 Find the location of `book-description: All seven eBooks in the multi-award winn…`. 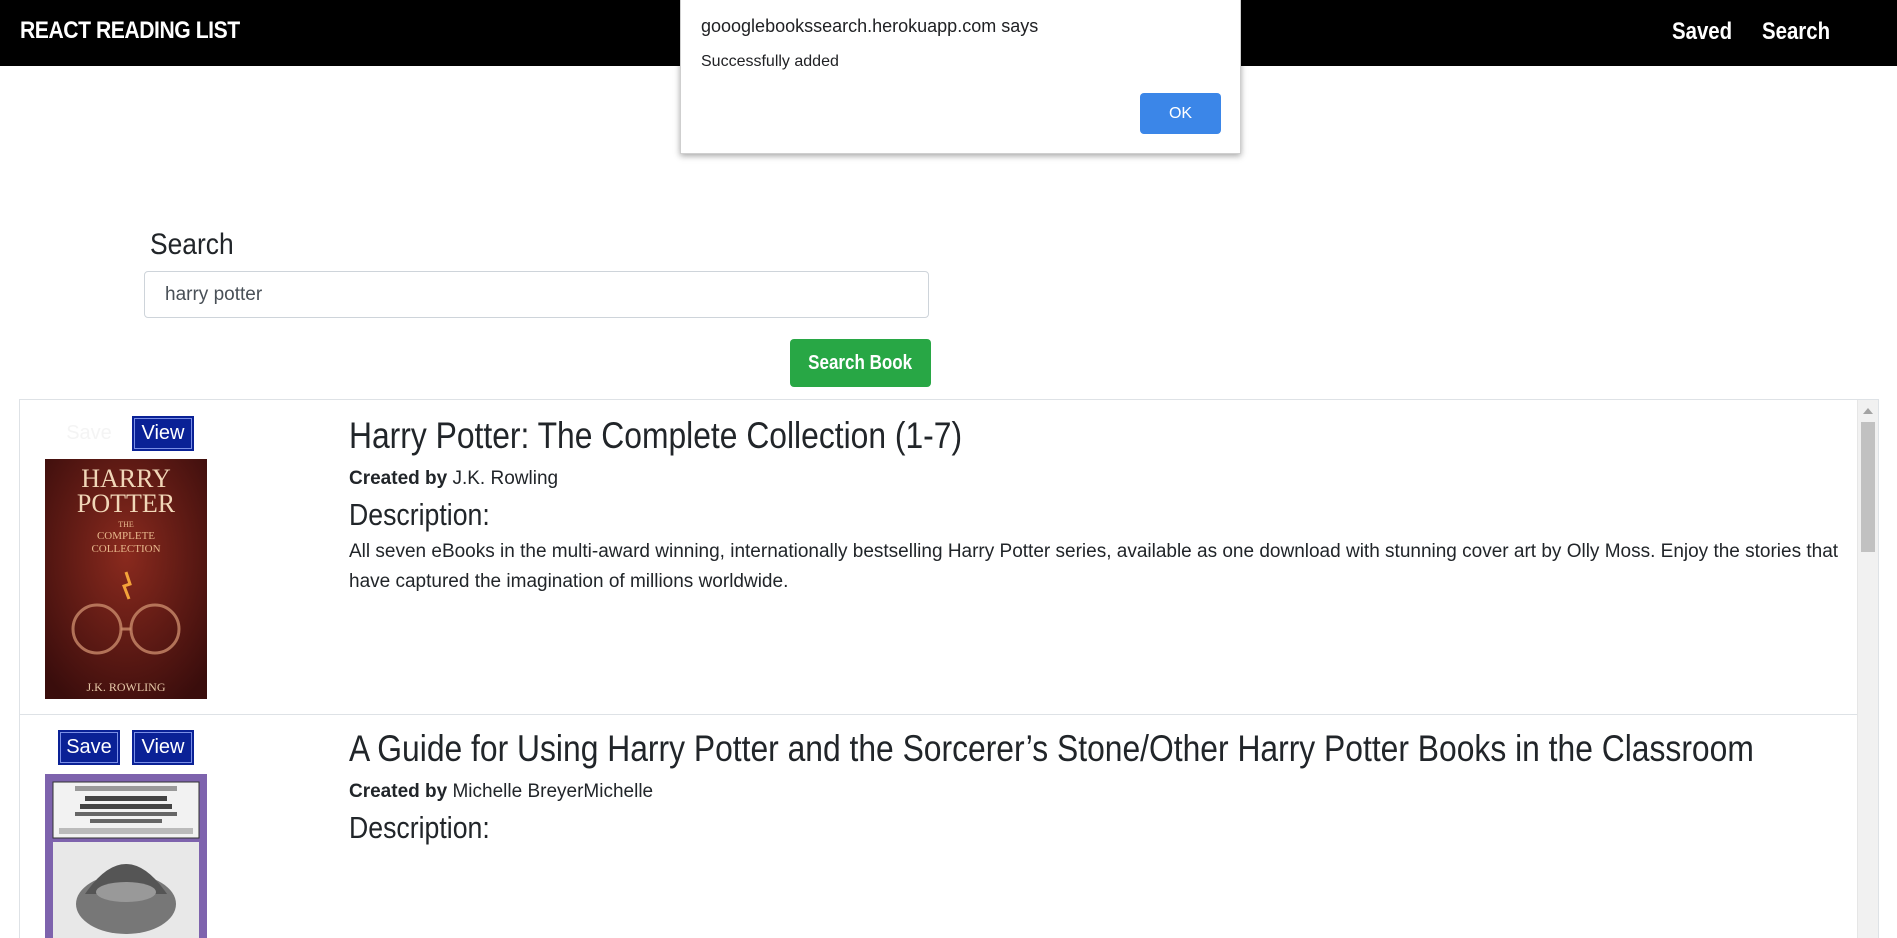

book-description: All seven eBooks in the multi-award winn… is located at coordinates (1094, 566).